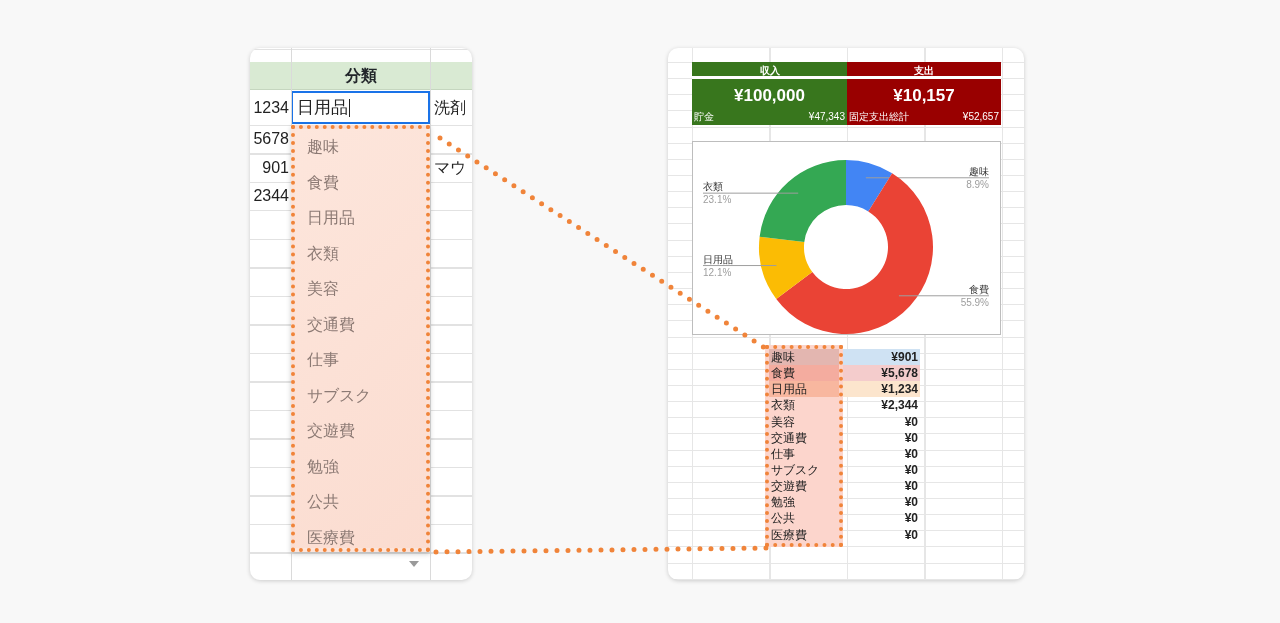 This screenshot has width=1280, height=623. Describe the element at coordinates (899, 405) in the screenshot. I see `table-cell-text: ¥2,344` at that location.